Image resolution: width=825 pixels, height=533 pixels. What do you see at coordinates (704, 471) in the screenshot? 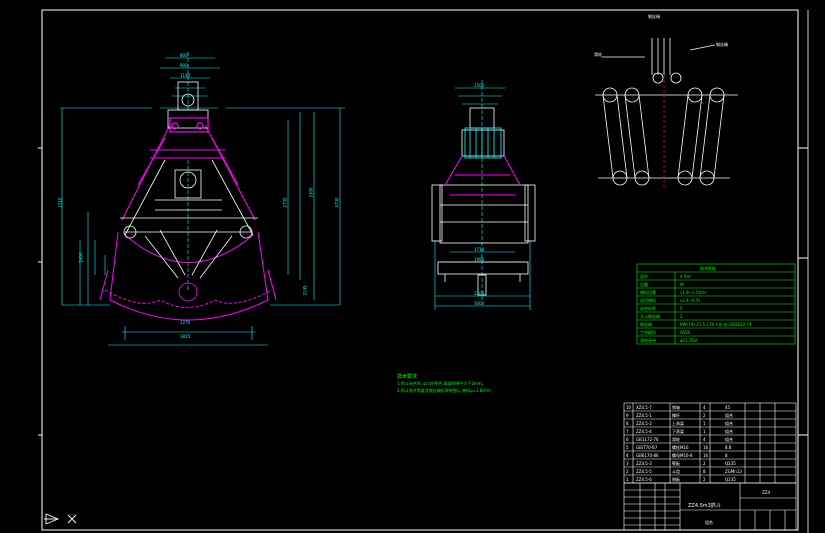
I see `part-qty: 8` at bounding box center [704, 471].